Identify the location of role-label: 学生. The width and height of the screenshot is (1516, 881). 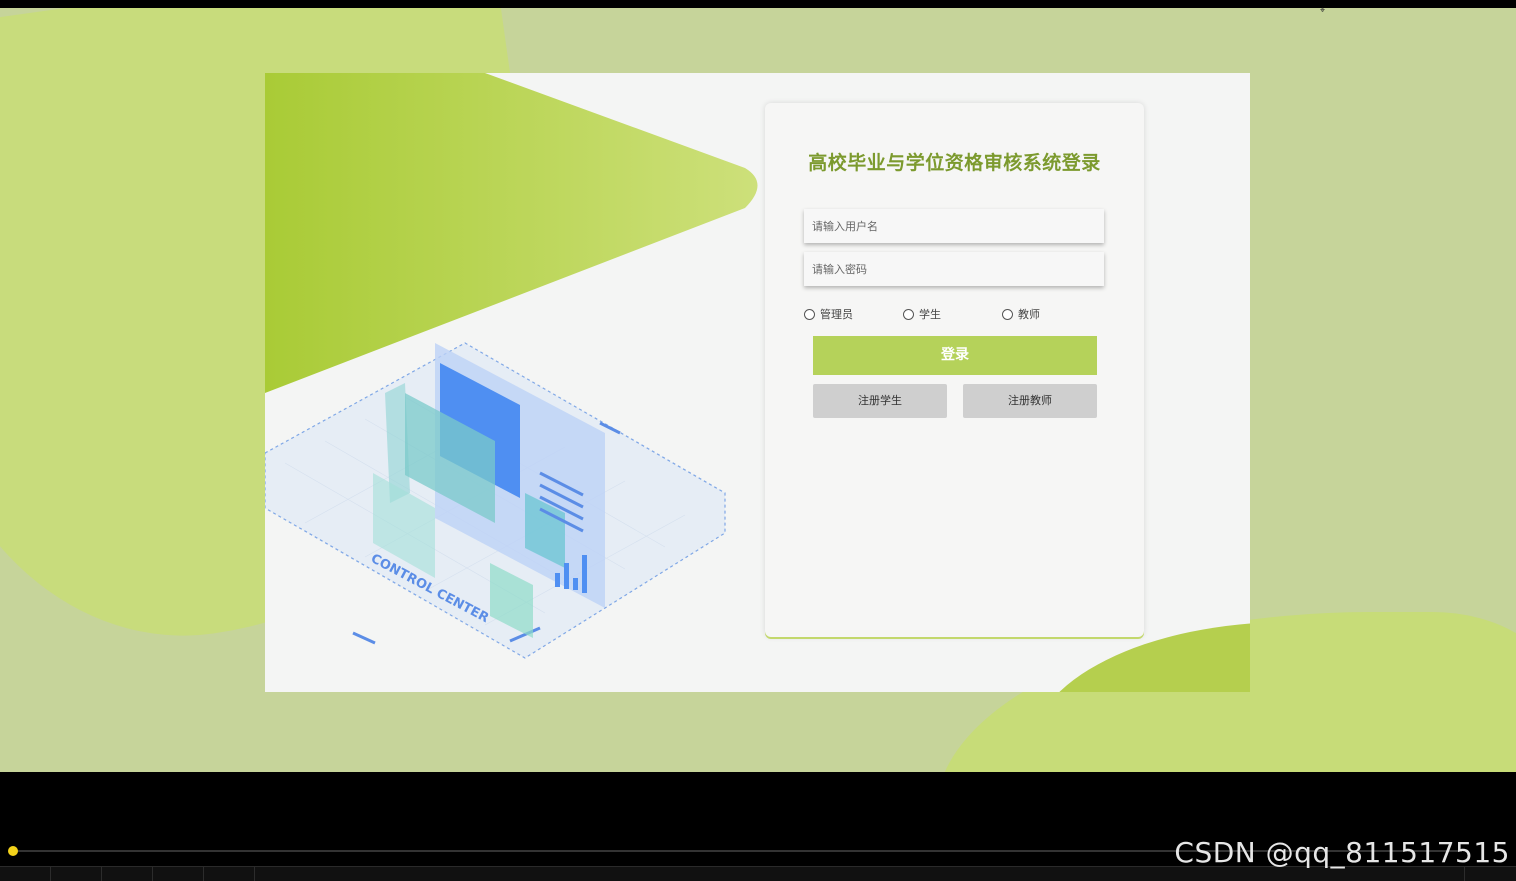
(930, 314).